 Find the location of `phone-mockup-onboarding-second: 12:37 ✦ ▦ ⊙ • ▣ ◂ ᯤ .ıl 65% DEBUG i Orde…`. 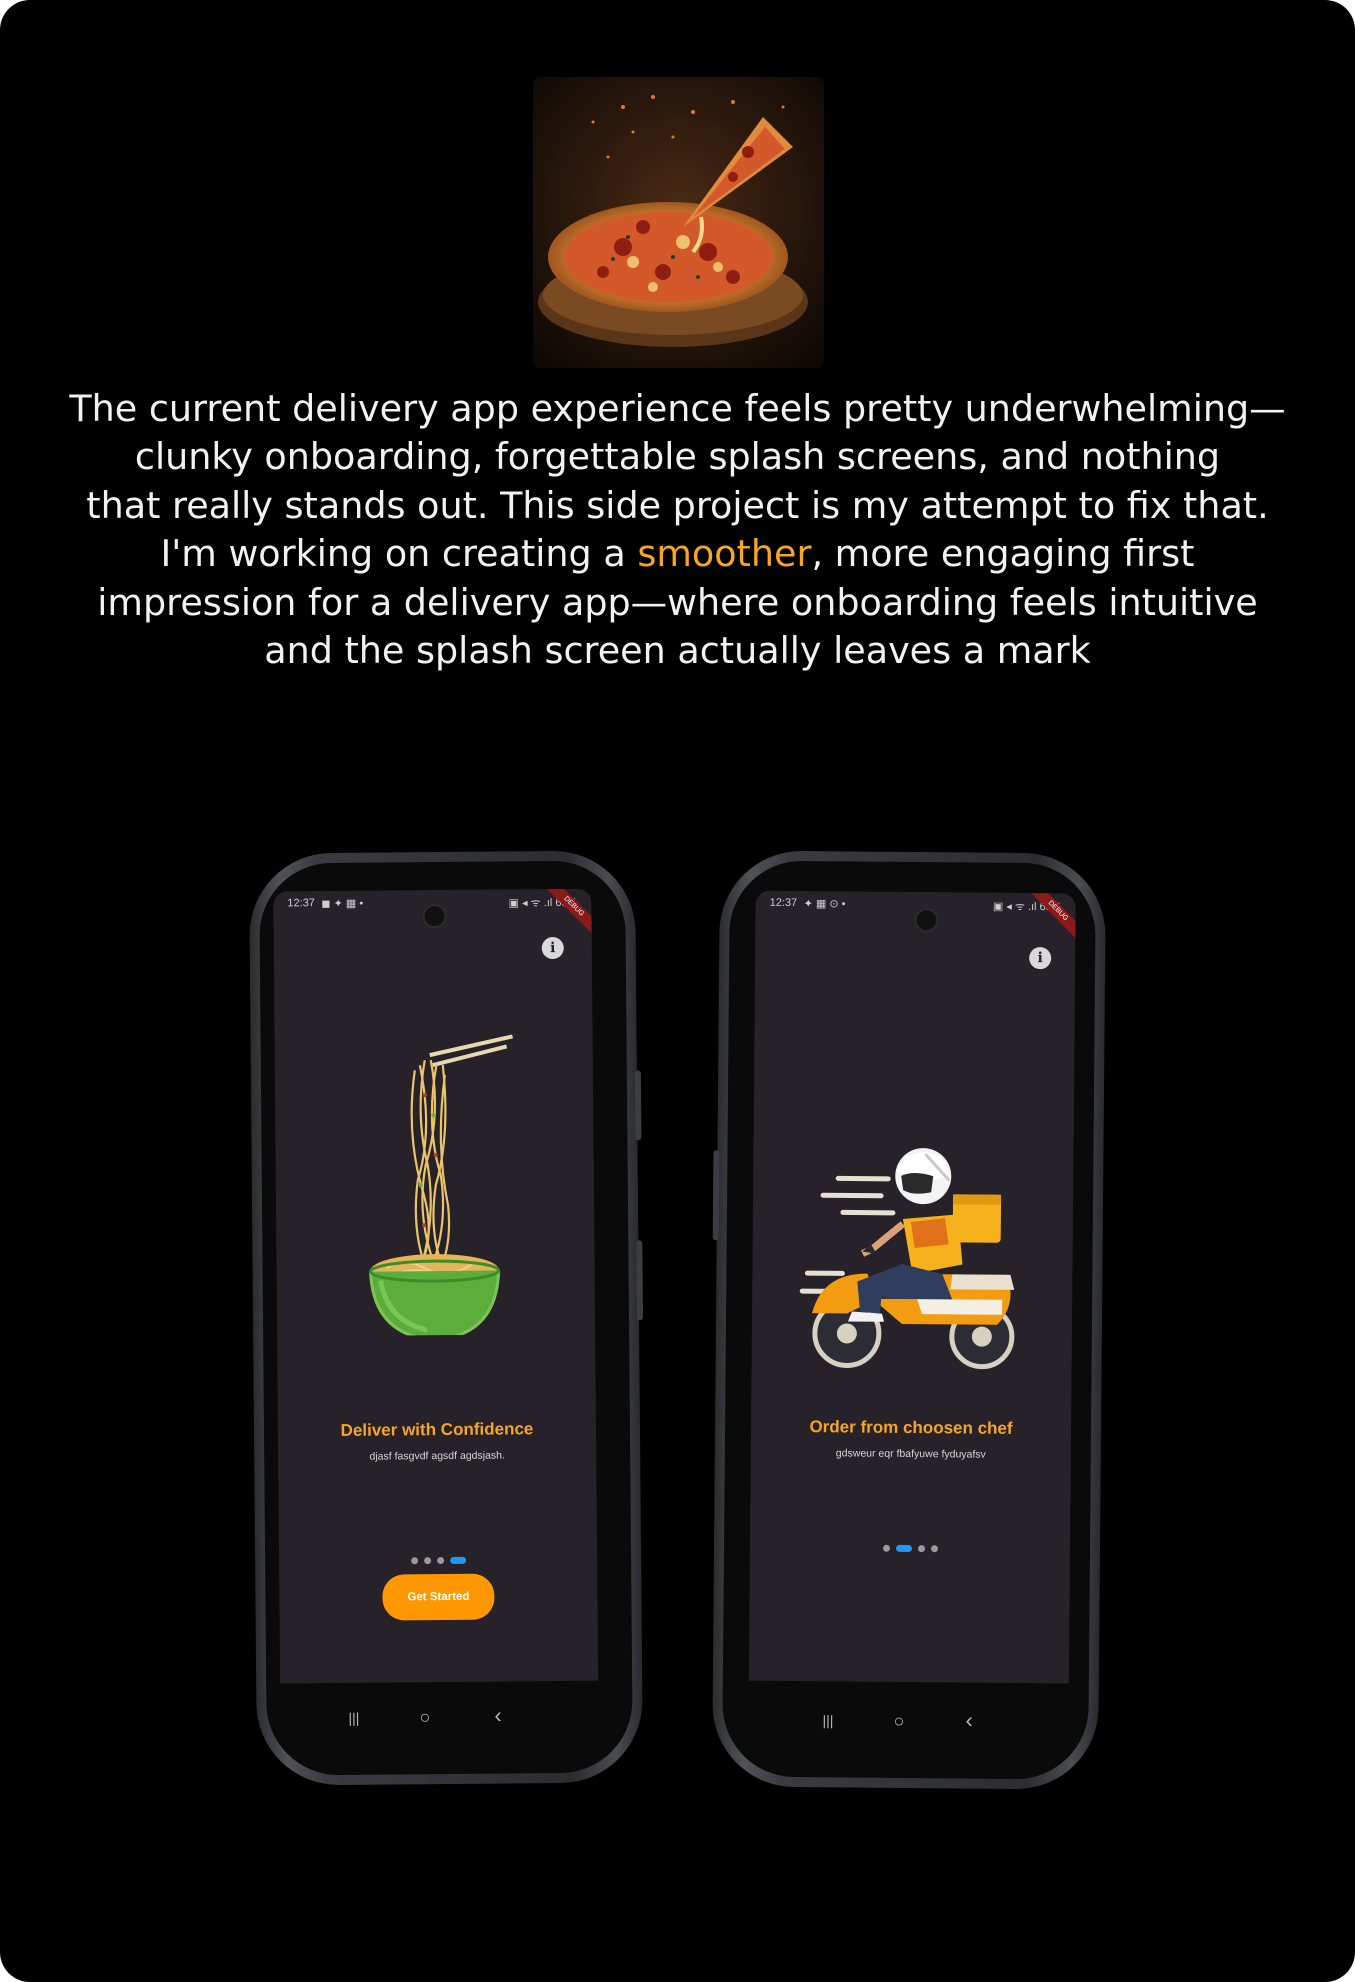

phone-mockup-onboarding-second: 12:37 ✦ ▦ ⊙ • ▣ ◂ ᯤ .ıl 65% DEBUG i Orde… is located at coordinates (909, 1320).